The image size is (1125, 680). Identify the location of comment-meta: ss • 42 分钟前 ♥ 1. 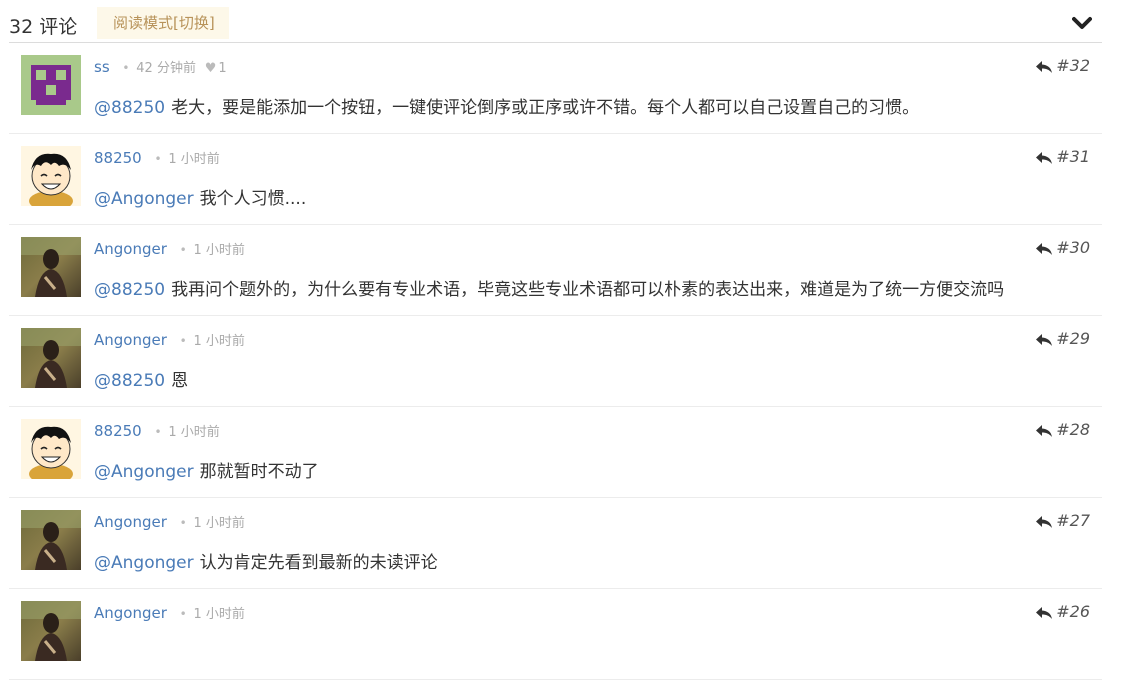
(160, 68).